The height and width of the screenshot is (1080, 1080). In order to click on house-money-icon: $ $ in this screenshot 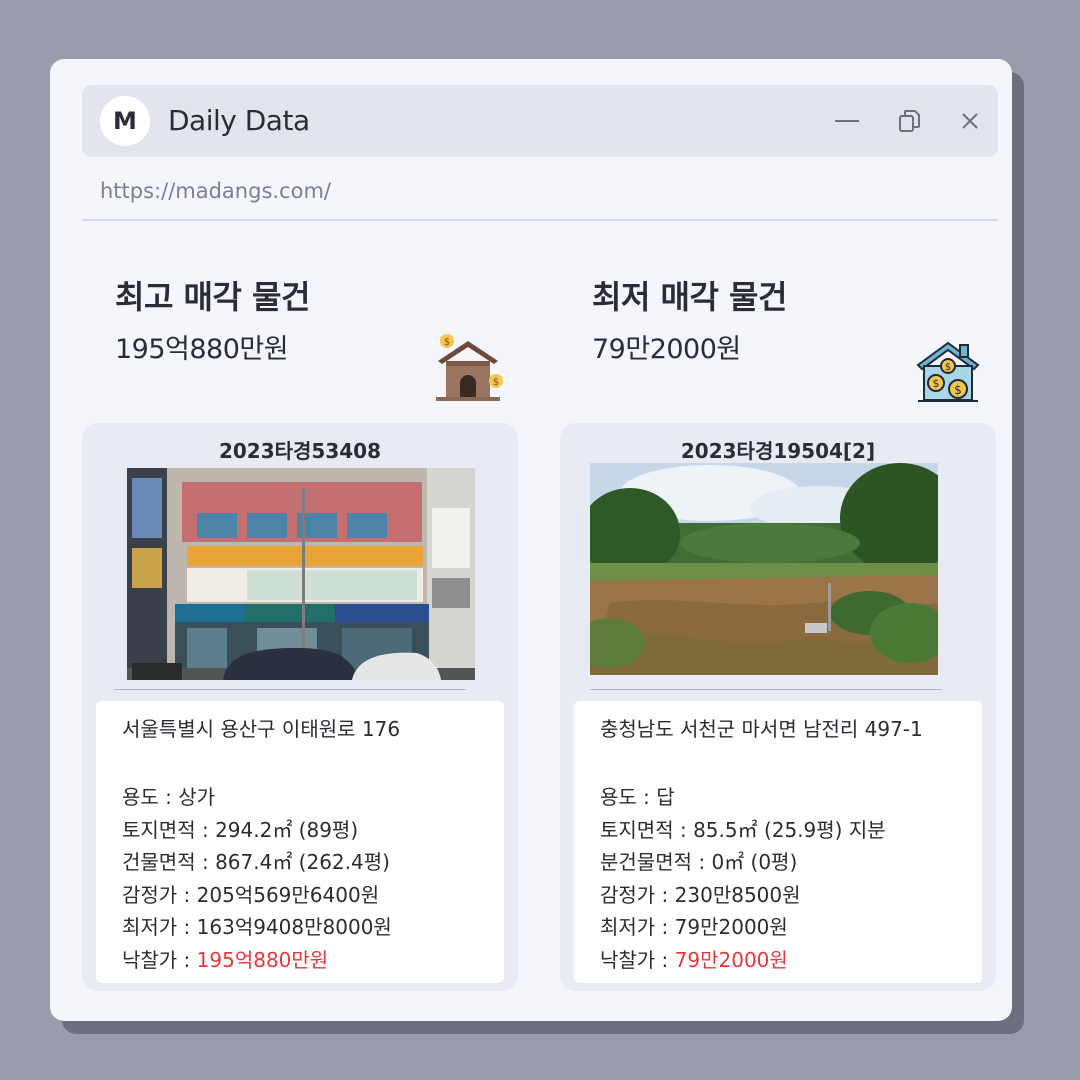, I will do `click(468, 369)`.